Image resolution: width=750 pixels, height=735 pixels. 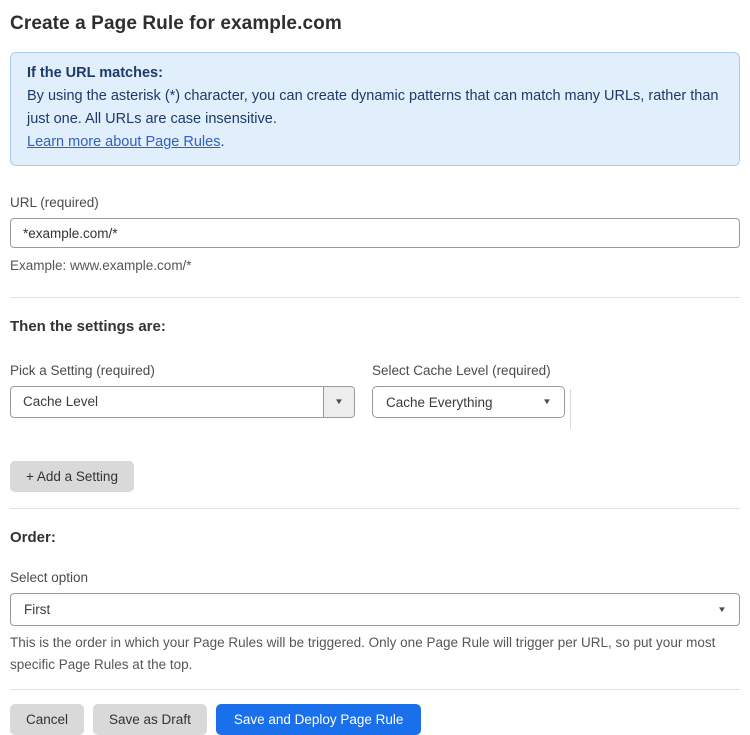 I want to click on order-select-label: Select option, so click(x=49, y=577).